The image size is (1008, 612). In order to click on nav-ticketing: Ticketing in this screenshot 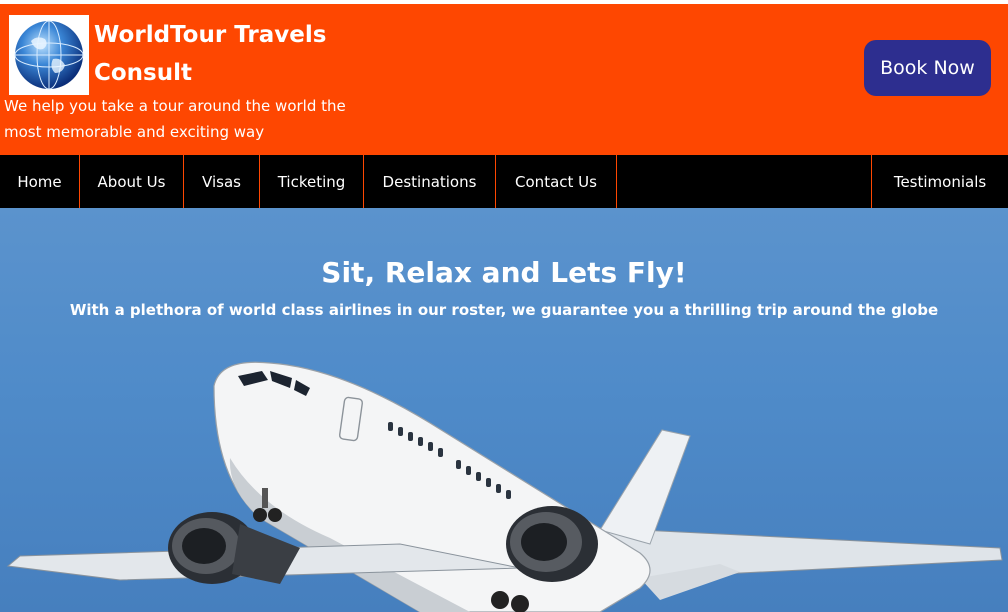, I will do `click(312, 181)`.